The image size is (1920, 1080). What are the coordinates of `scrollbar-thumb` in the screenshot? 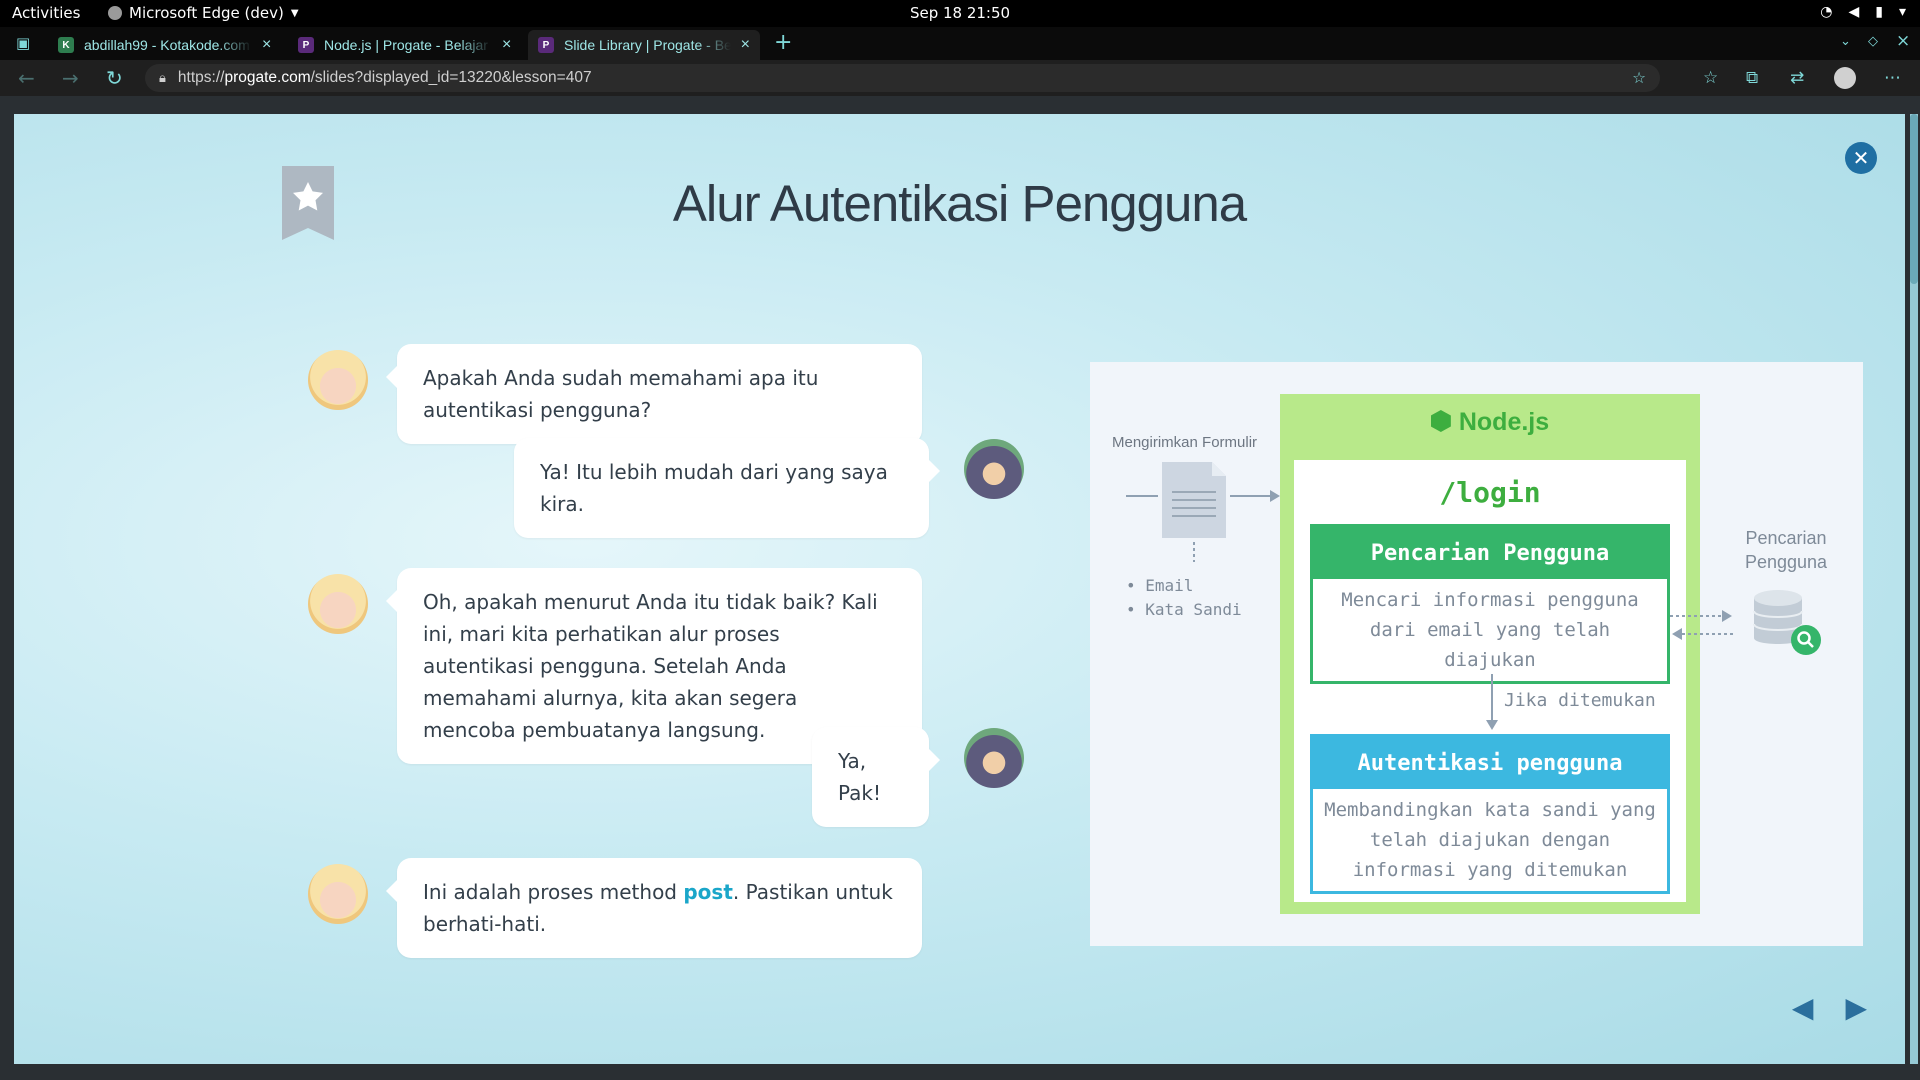 It's located at (1914, 199).